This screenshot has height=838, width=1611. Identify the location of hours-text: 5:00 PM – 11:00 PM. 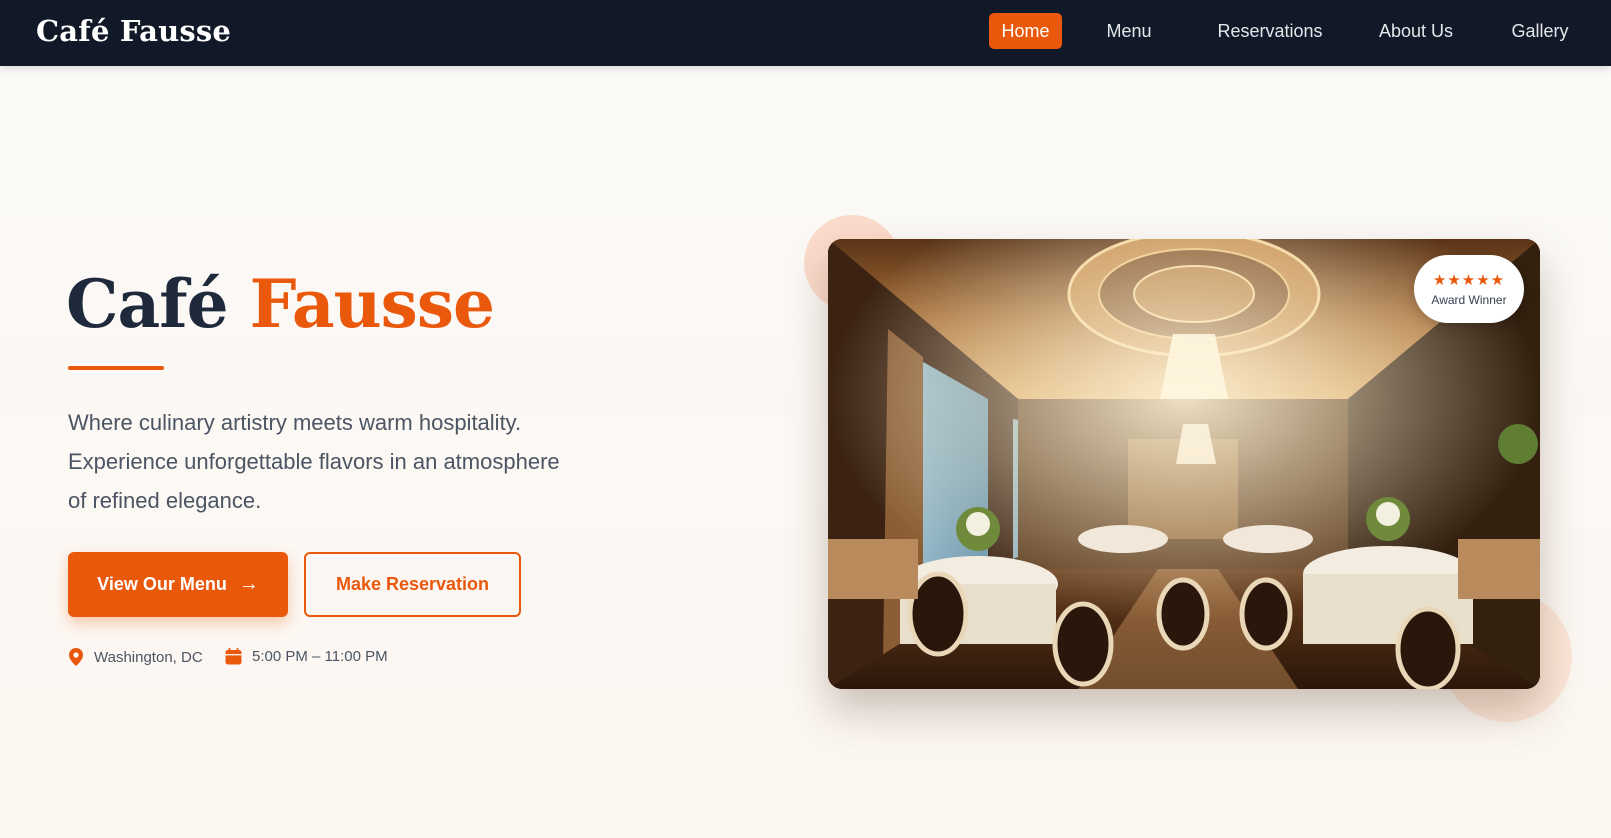
(320, 656).